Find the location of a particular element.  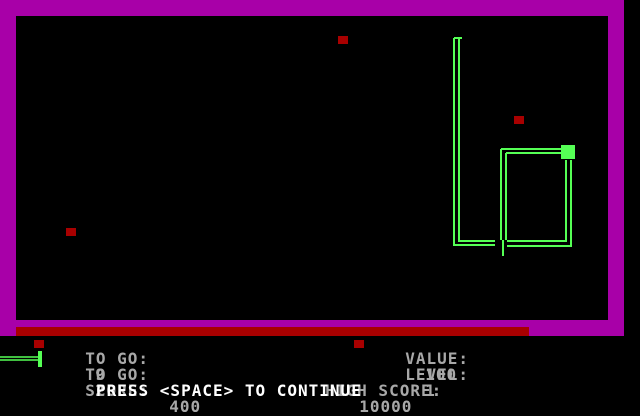

continue-prompt: PRESS <SPACE> TO CONTINUE is located at coordinates (229, 390).